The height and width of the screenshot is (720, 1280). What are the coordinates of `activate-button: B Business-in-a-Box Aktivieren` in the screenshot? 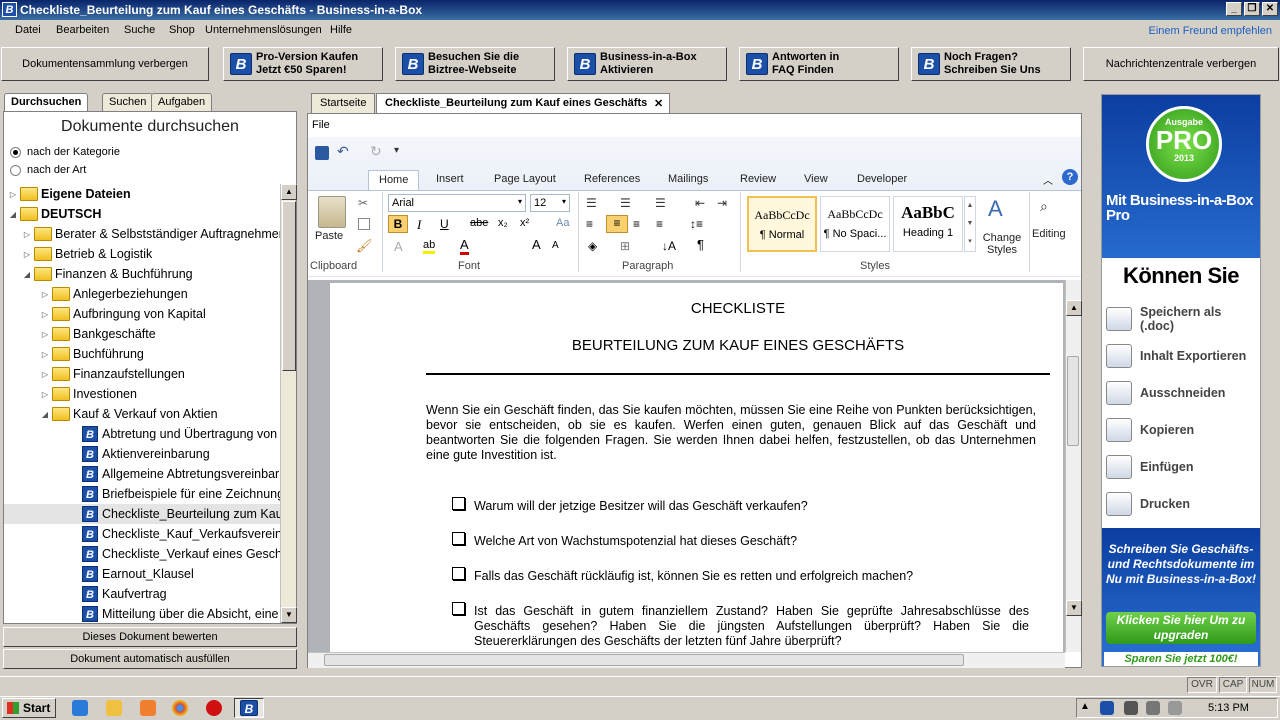 It's located at (647, 64).